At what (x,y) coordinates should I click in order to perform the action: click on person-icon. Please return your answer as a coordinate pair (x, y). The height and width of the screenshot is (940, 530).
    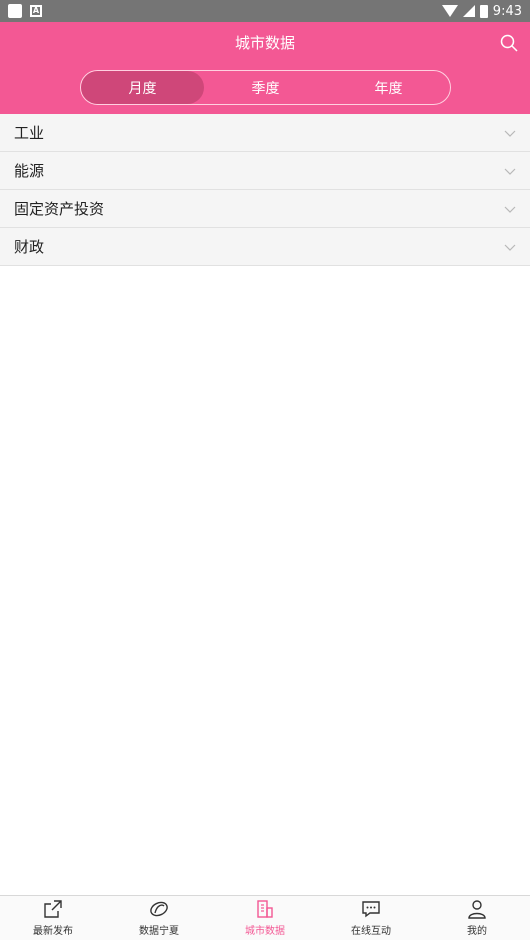
    Looking at the image, I should click on (477, 909).